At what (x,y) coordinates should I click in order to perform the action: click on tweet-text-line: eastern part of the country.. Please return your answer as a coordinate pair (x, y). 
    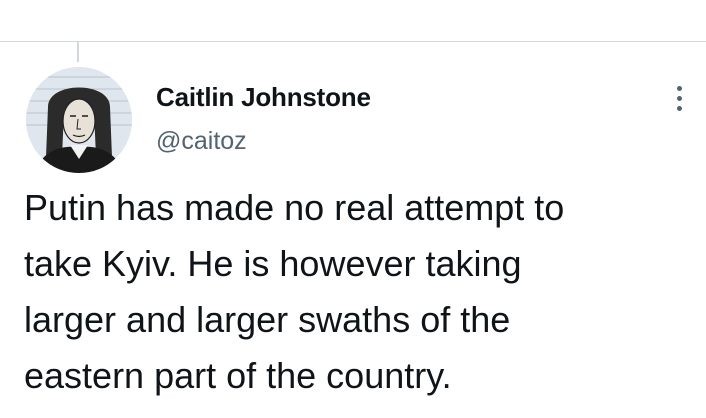
    Looking at the image, I should click on (238, 375).